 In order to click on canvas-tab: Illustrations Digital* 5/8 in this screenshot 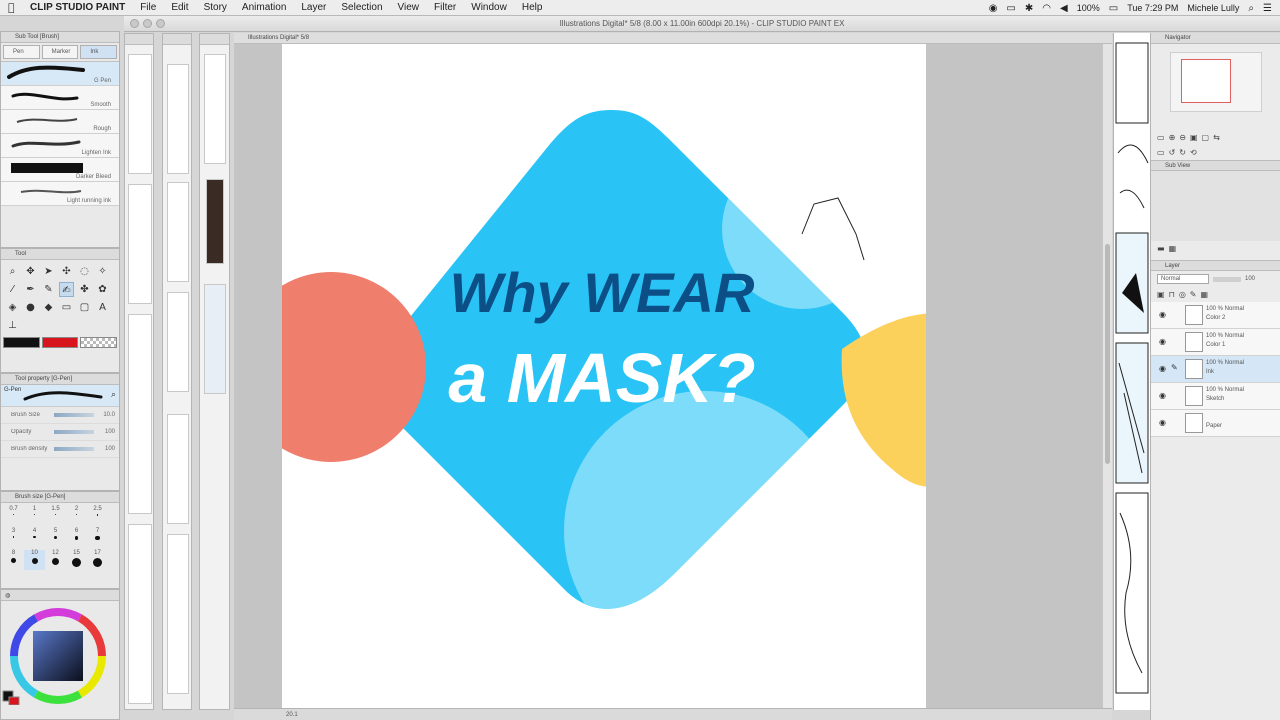, I will do `click(673, 38)`.